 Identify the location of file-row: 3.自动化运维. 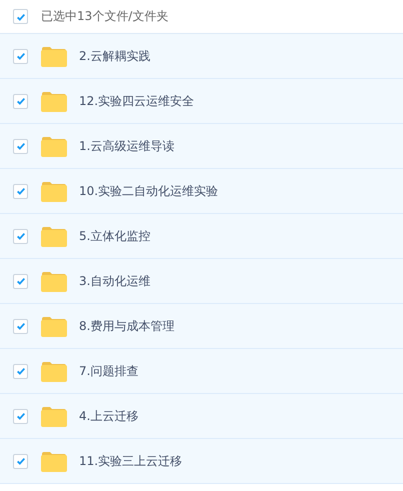
(201, 281).